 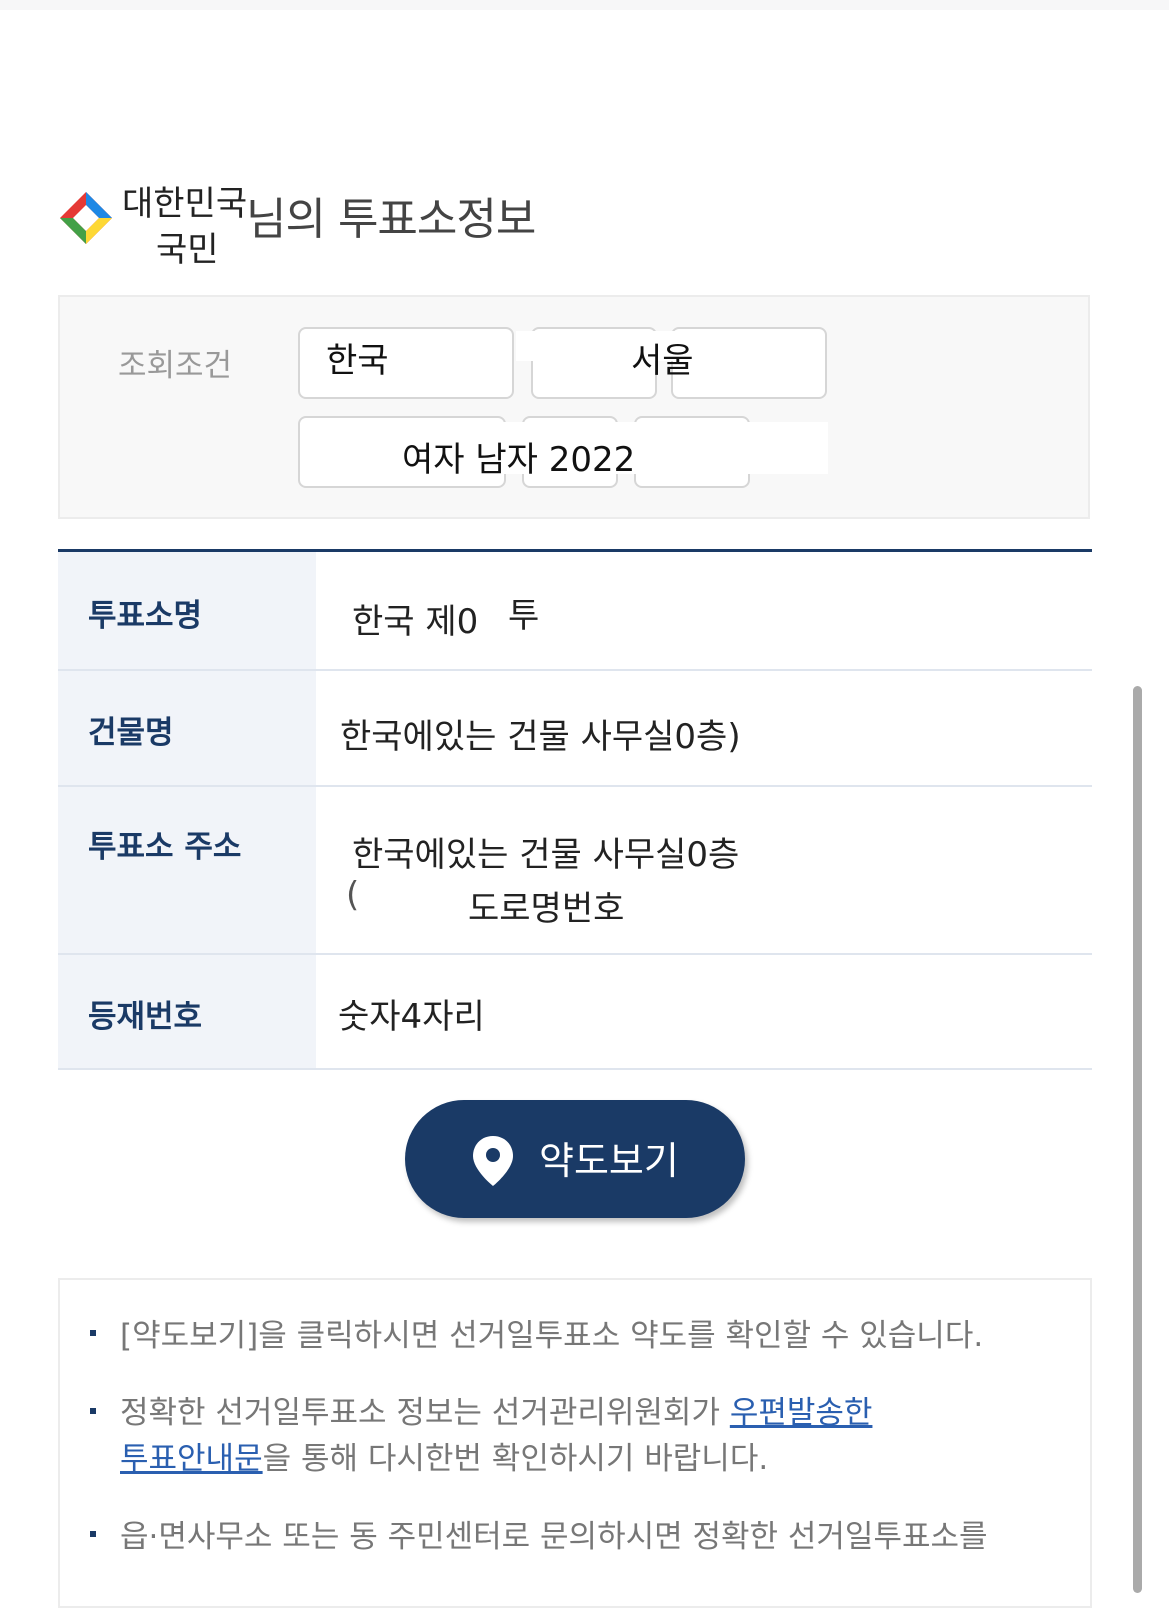 What do you see at coordinates (554, 1537) in the screenshot?
I see `notice-item-3: 읍·면사무소 또는 동 주민센터로 문의하시면 정확한 선거일투표소를` at bounding box center [554, 1537].